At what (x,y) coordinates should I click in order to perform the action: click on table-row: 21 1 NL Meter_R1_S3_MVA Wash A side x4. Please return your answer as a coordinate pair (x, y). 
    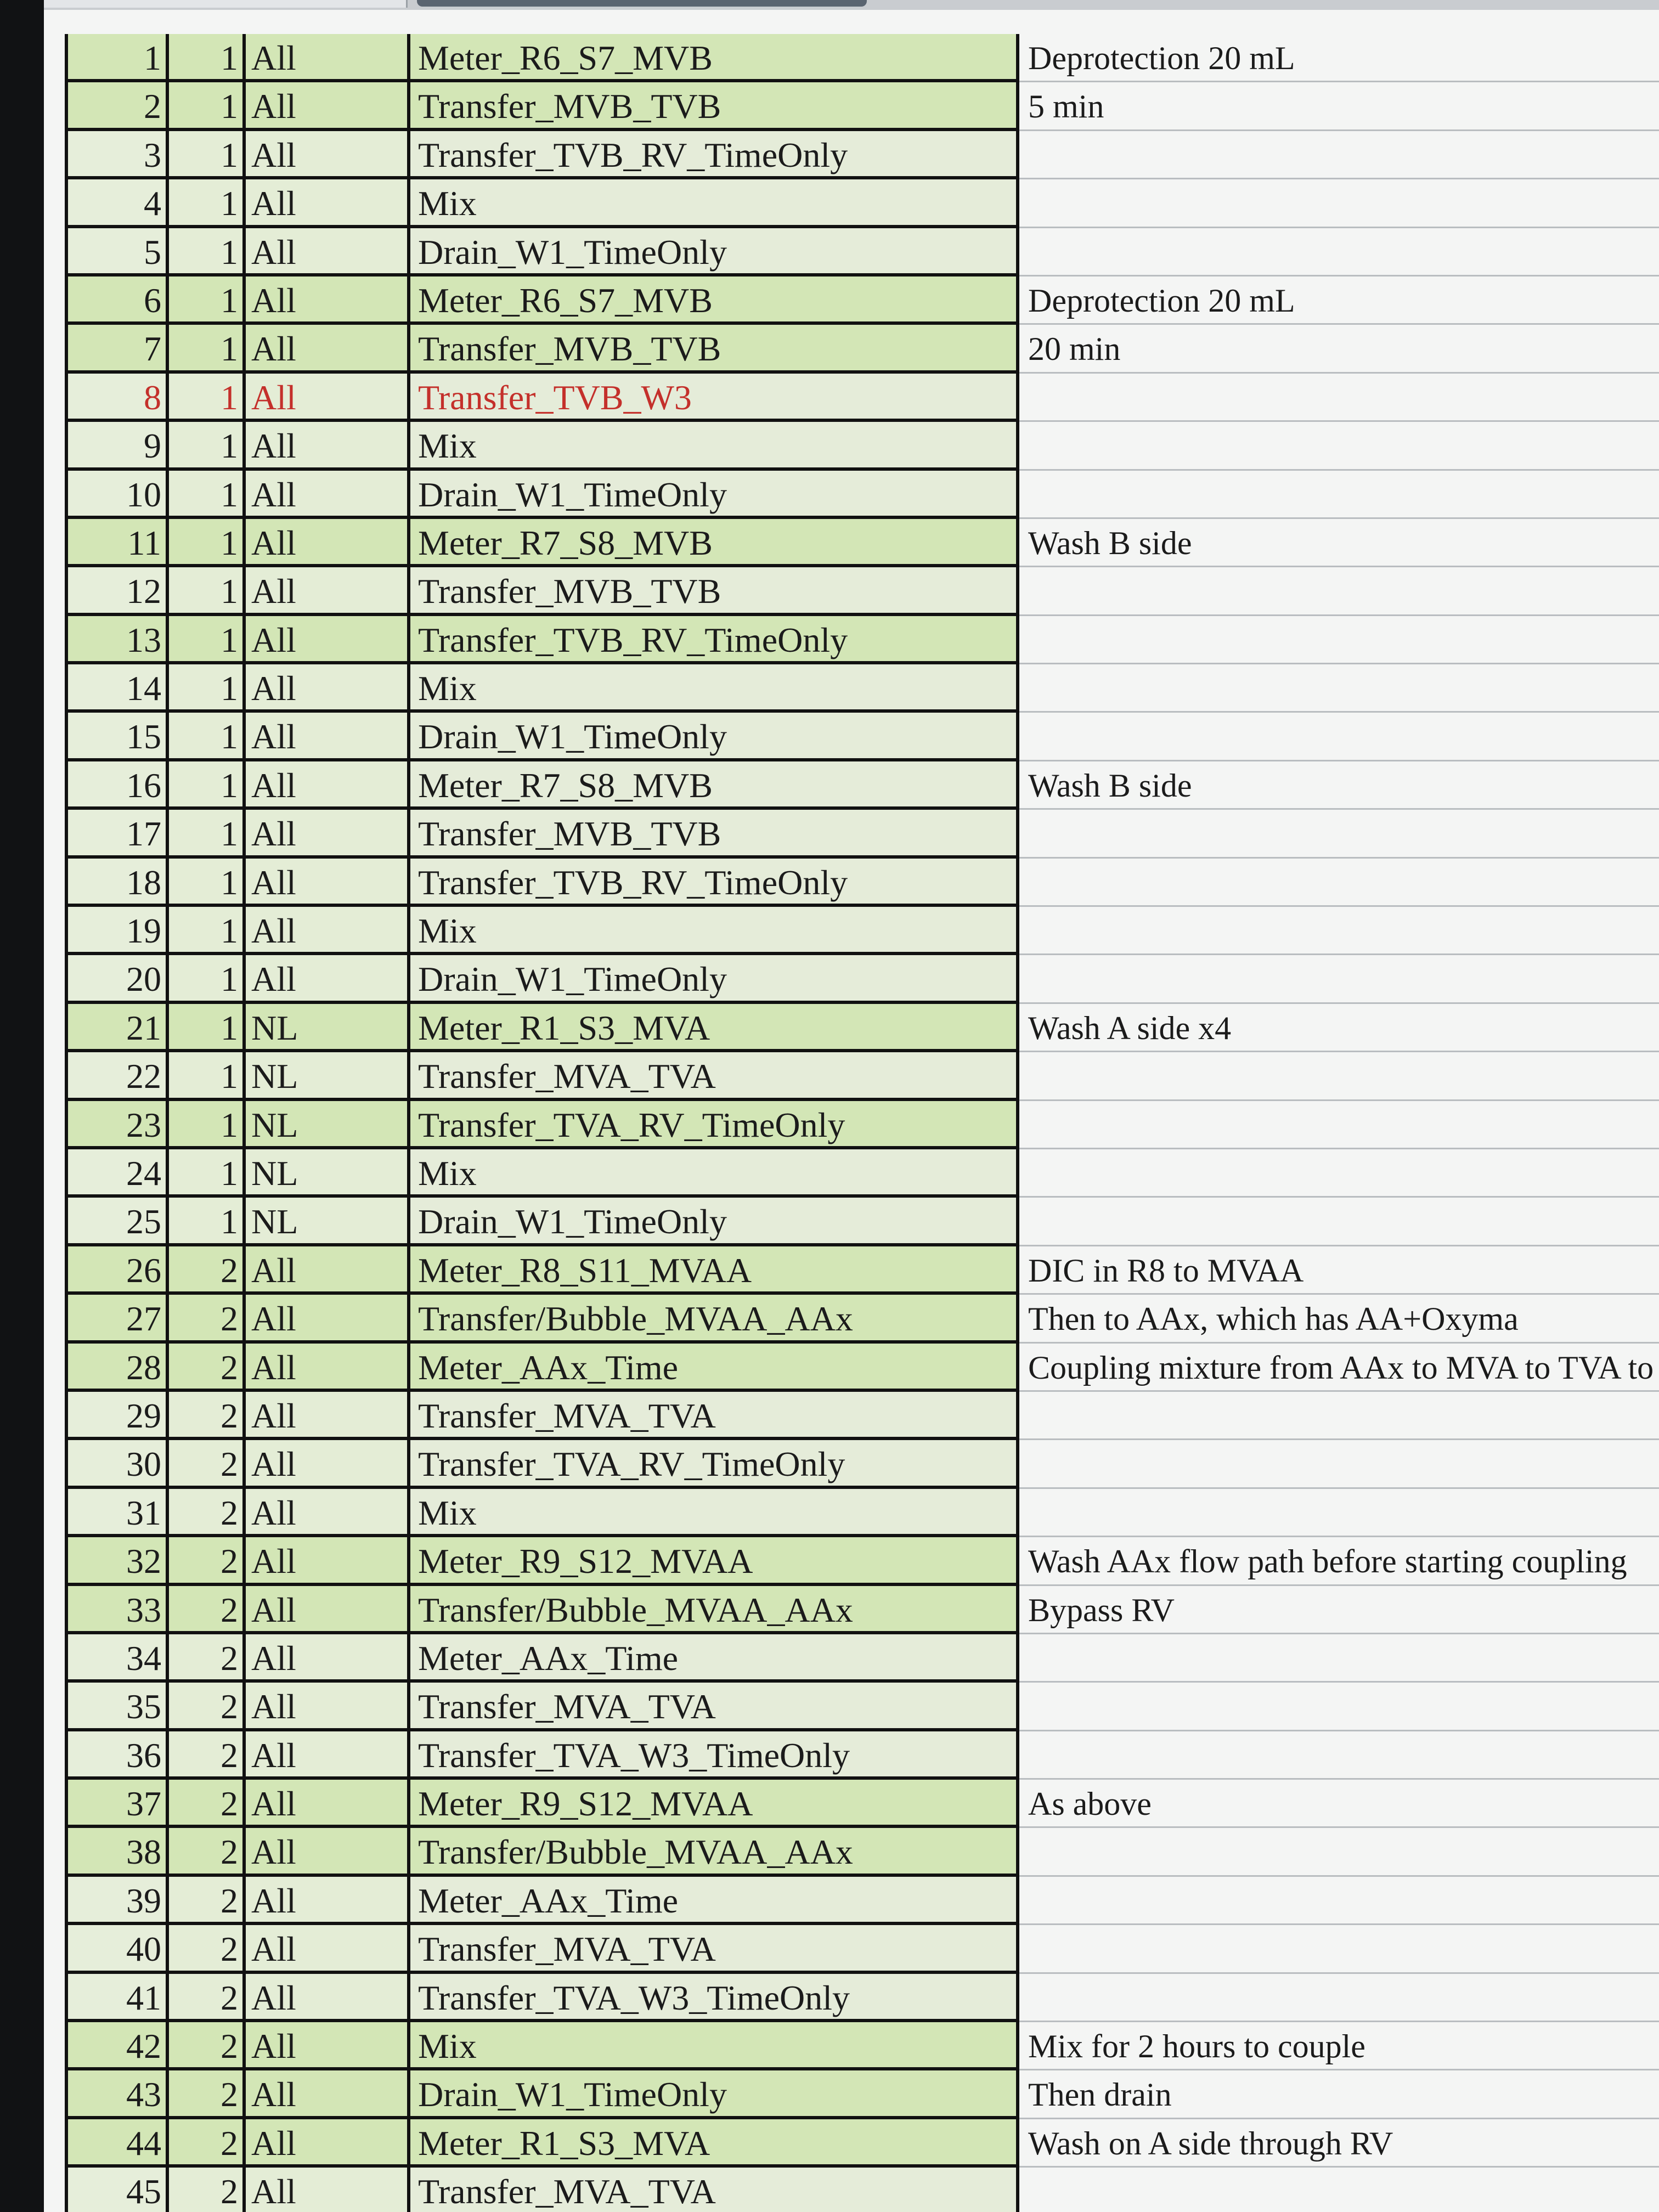
    Looking at the image, I should click on (862, 1028).